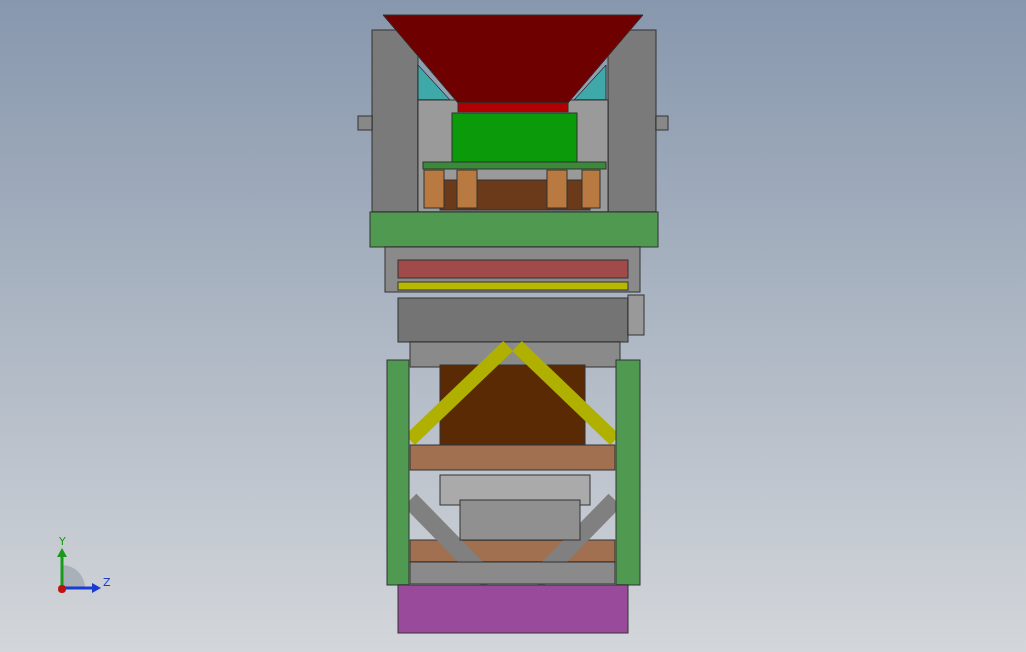 The image size is (1026, 652). Describe the element at coordinates (107, 582) in the screenshot. I see `axis-label: Z` at that location.